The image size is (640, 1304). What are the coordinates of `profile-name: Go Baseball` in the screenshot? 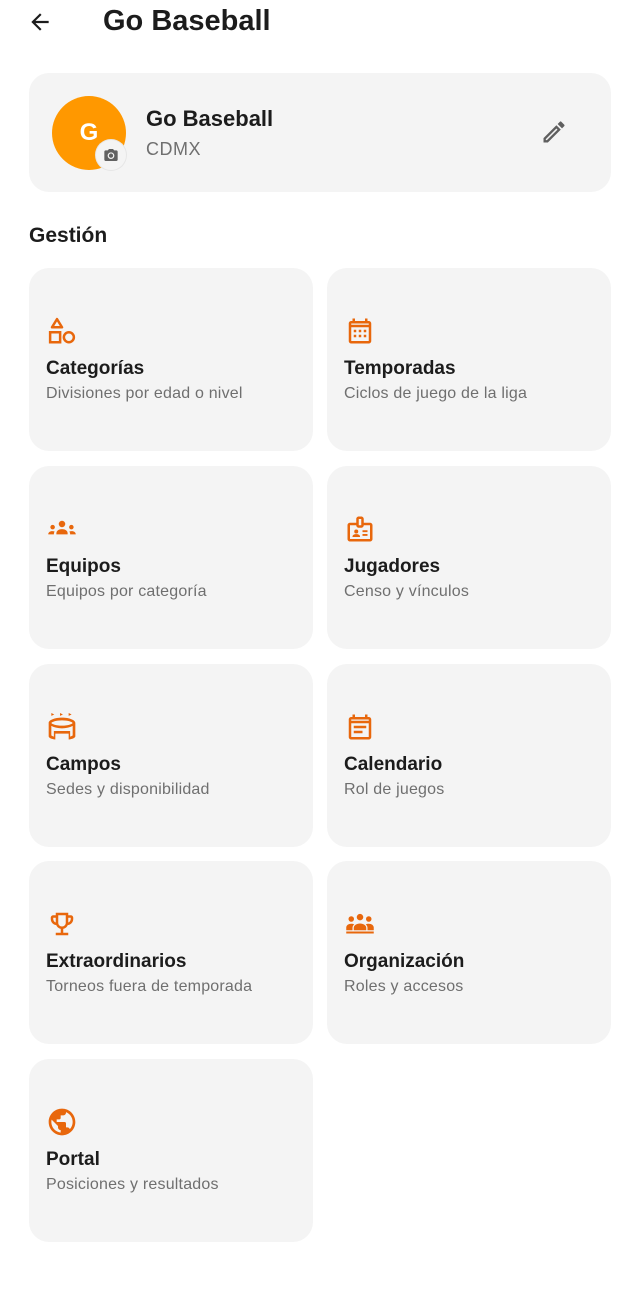 It's located at (210, 118).